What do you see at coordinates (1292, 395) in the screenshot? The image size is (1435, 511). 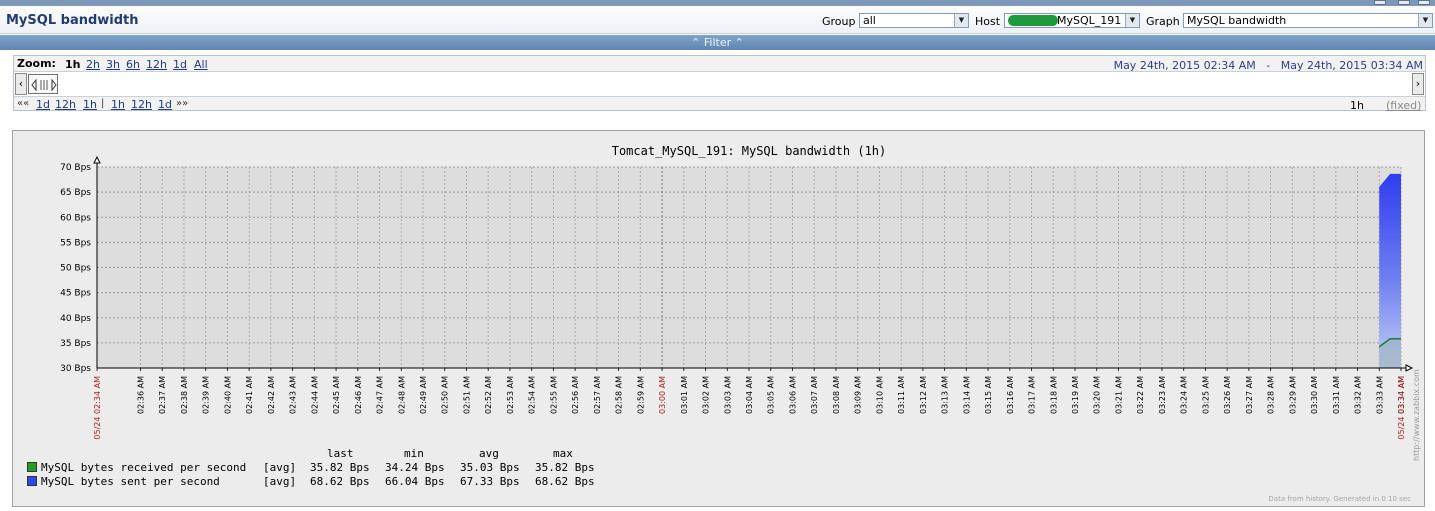 I see `x-tick-label: 03:29 AM` at bounding box center [1292, 395].